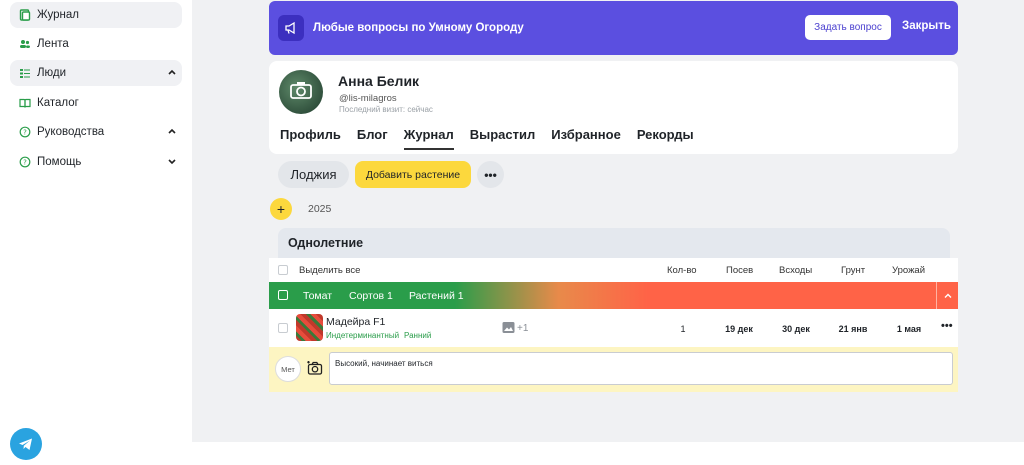  What do you see at coordinates (909, 329) in the screenshot?
I see `harvest-date: 1 мая` at bounding box center [909, 329].